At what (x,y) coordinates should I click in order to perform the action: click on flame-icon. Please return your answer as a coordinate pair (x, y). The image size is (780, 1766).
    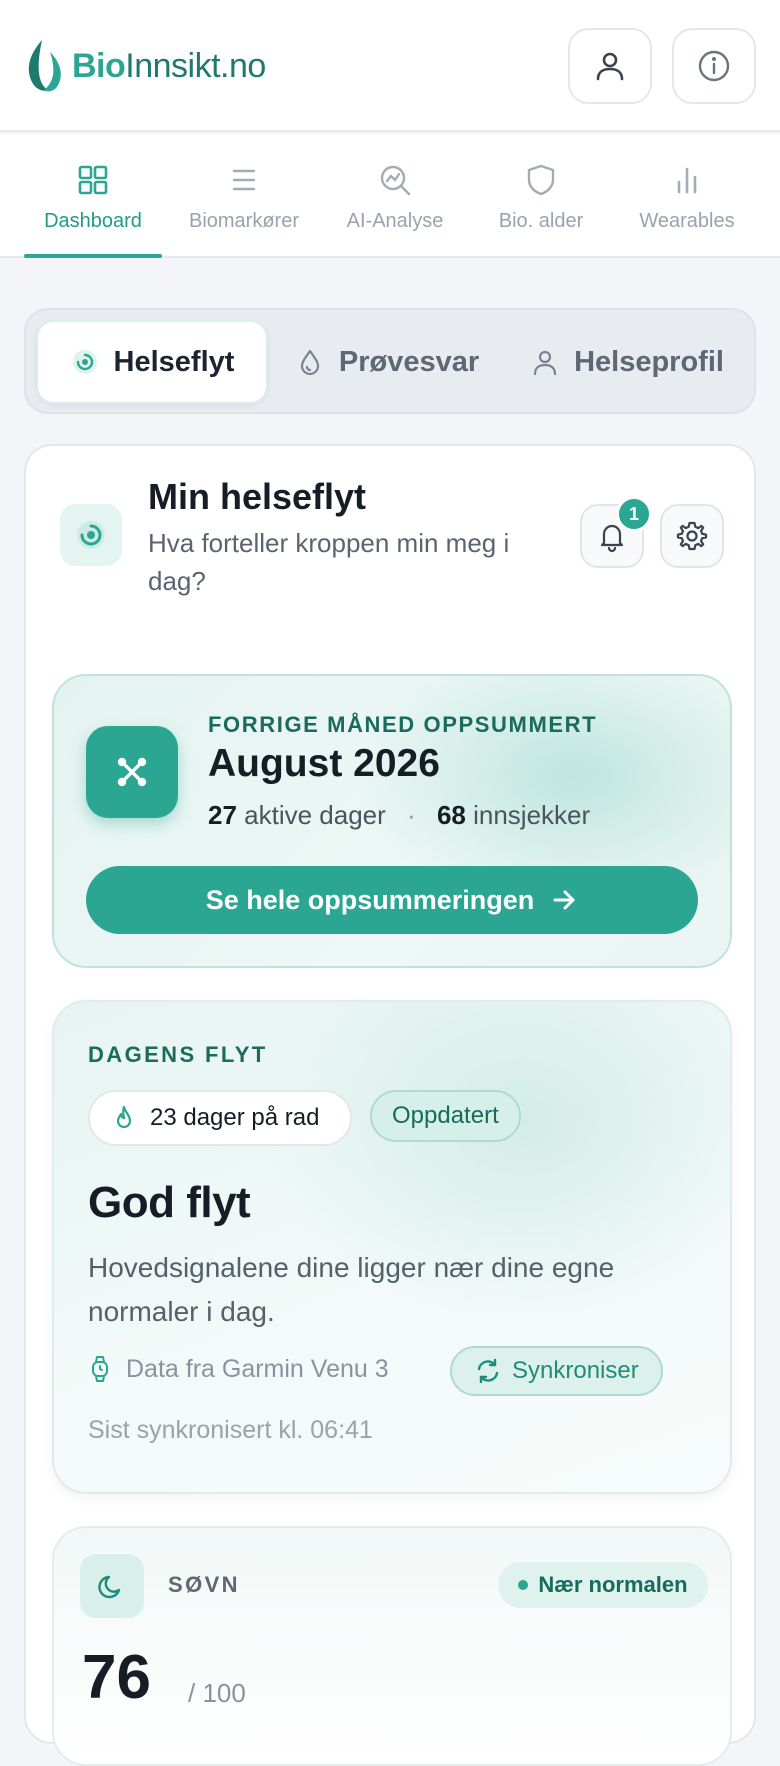
    Looking at the image, I should click on (124, 1117).